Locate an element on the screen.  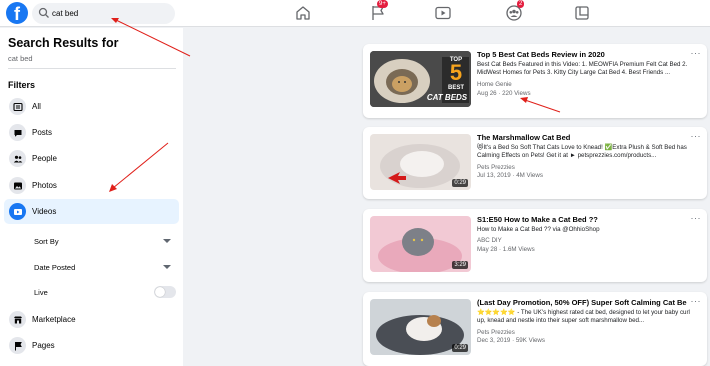
watch-icon is located at coordinates (443, 13).